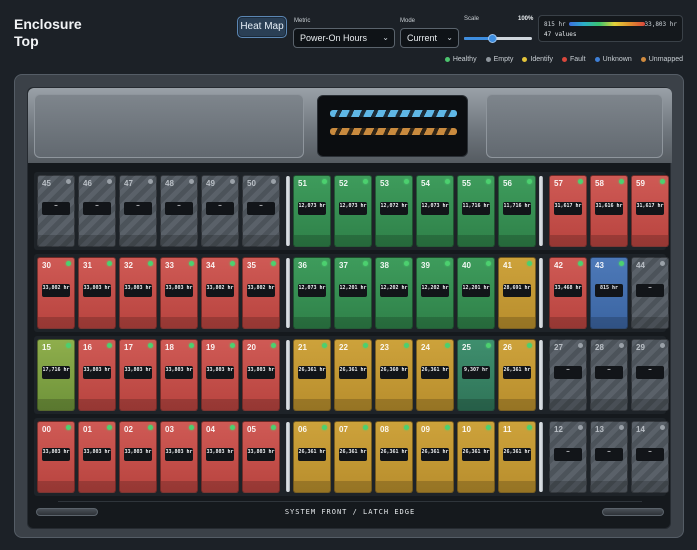 Image resolution: width=697 pixels, height=550 pixels. What do you see at coordinates (179, 293) in the screenshot?
I see `drive-bay: 33 33,803 hr` at bounding box center [179, 293].